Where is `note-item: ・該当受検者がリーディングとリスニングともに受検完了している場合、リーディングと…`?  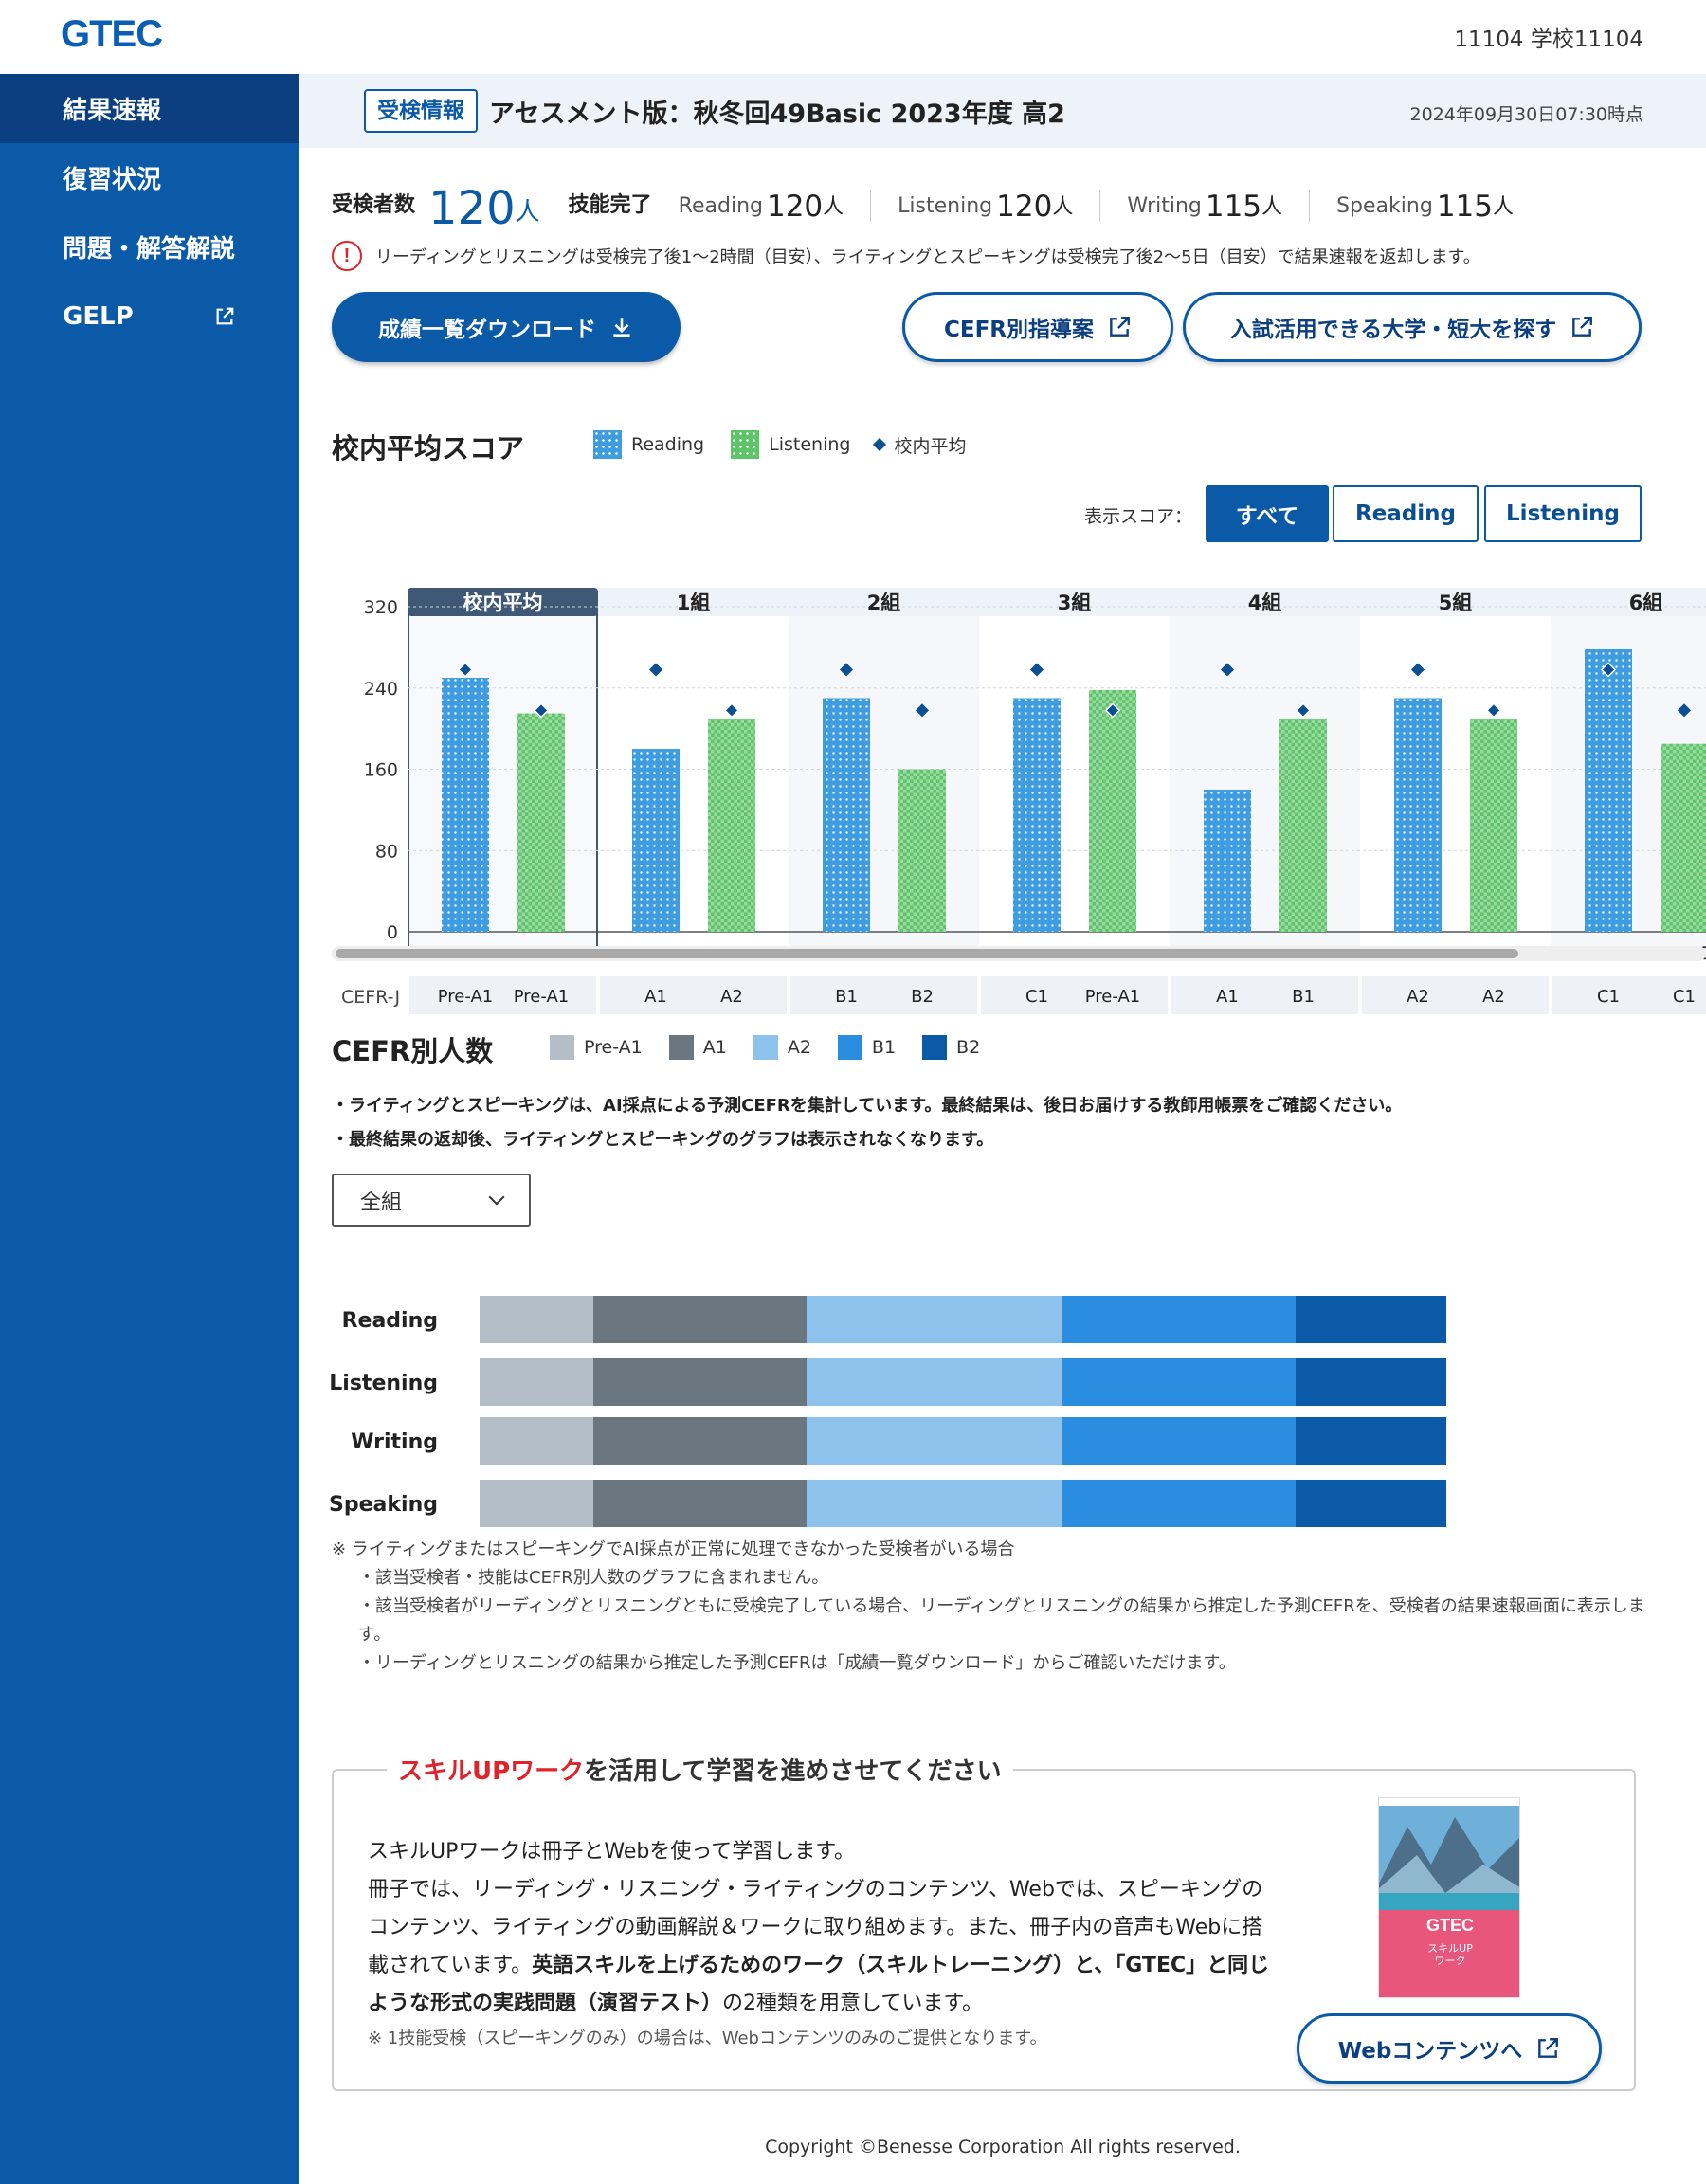
note-item: ・該当受検者がリーディングとリスニングともに受検完了している場合、リーディングと… is located at coordinates (1001, 1620).